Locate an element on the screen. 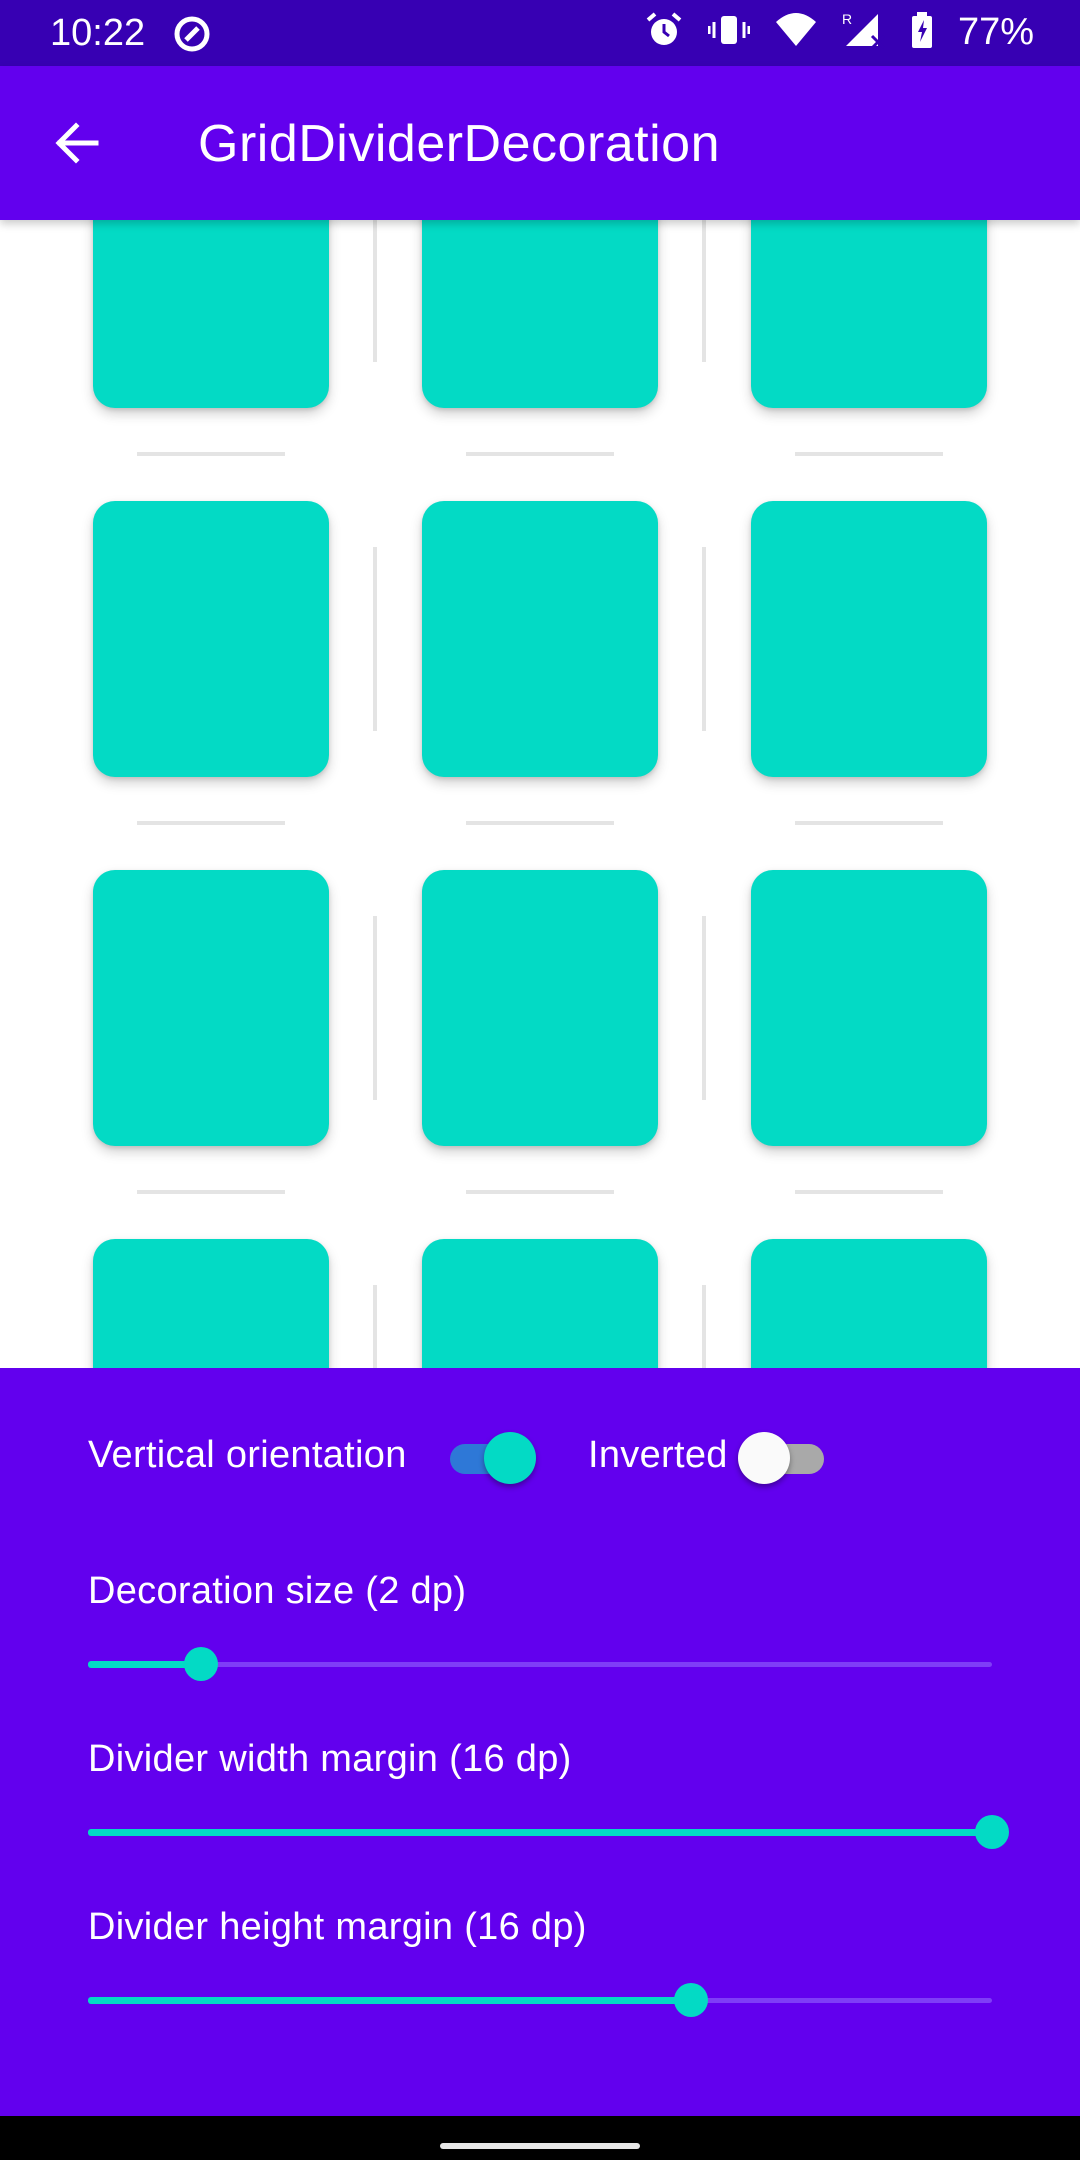 This screenshot has height=2160, width=1080. divider-height-margin-label: Divider height margin (16 dp) is located at coordinates (337, 1927).